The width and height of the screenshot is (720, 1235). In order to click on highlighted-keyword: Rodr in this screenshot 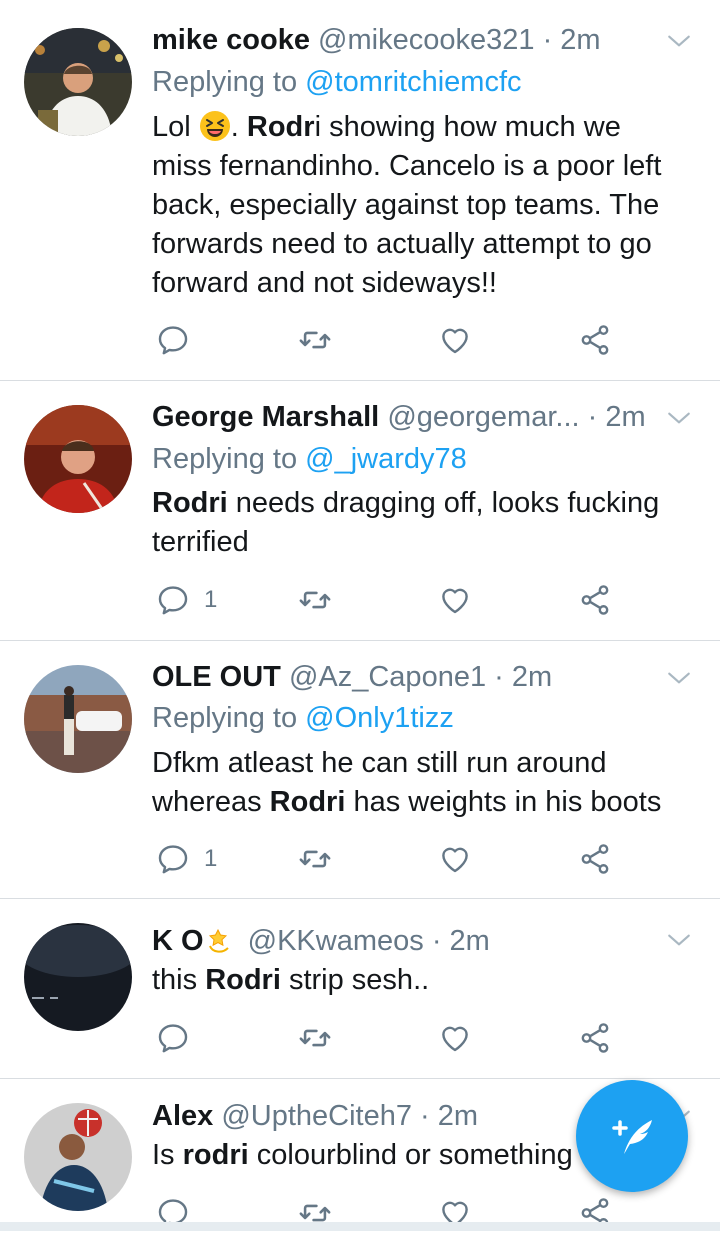, I will do `click(280, 127)`.